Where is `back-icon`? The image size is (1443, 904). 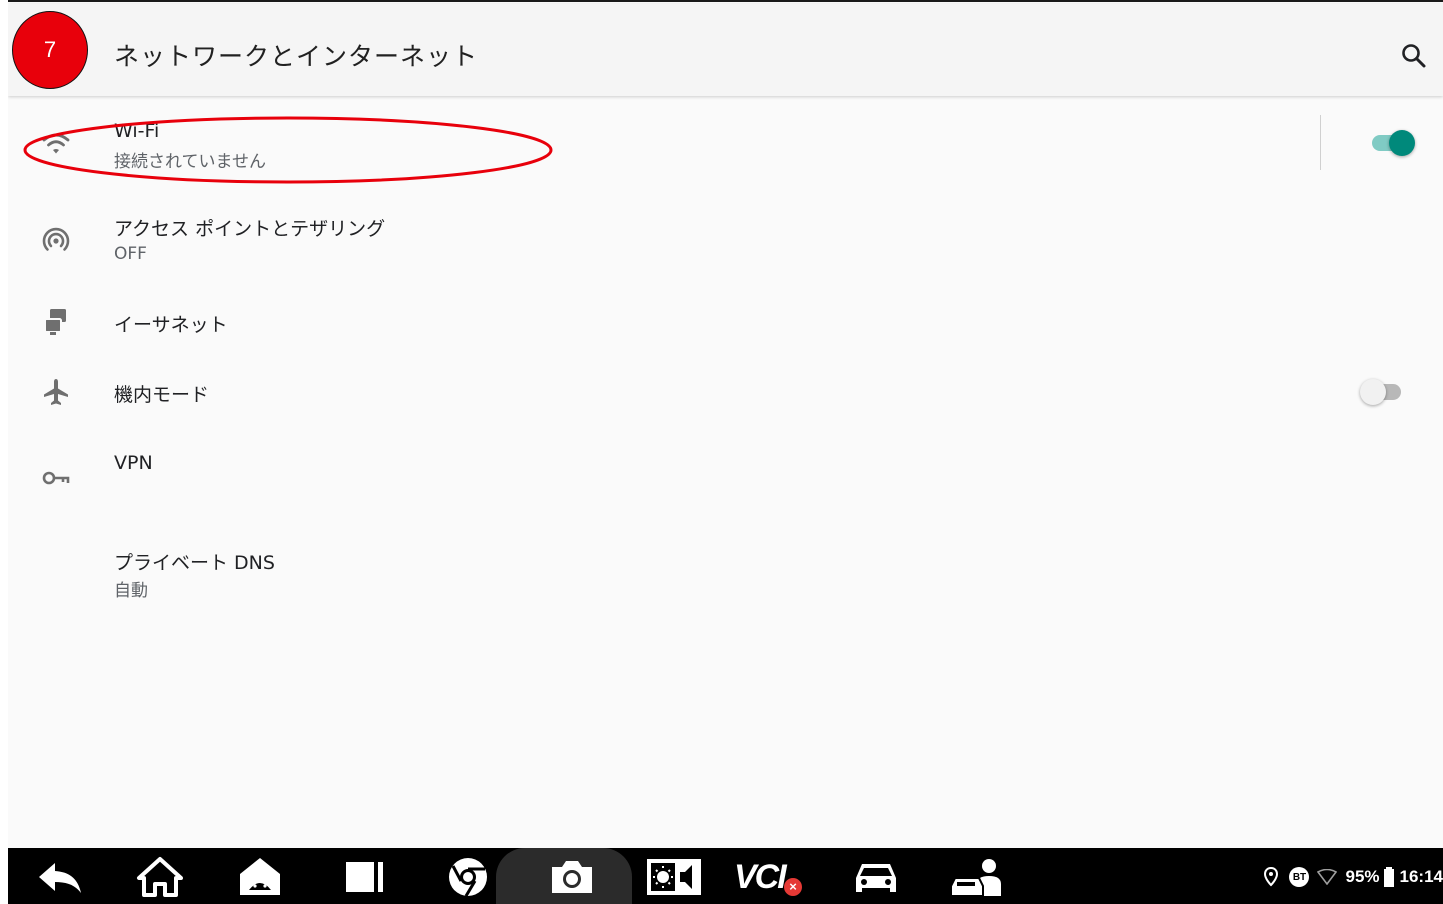
back-icon is located at coordinates (60, 877).